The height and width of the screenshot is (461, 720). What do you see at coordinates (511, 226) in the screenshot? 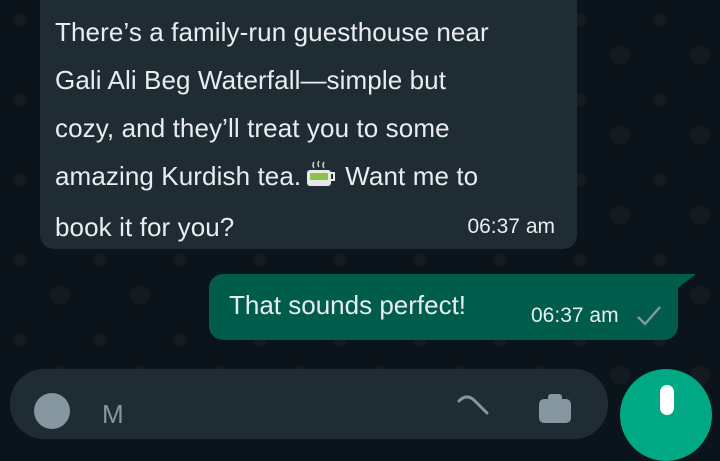
I see `incoming-message-time: 06:37 am` at bounding box center [511, 226].